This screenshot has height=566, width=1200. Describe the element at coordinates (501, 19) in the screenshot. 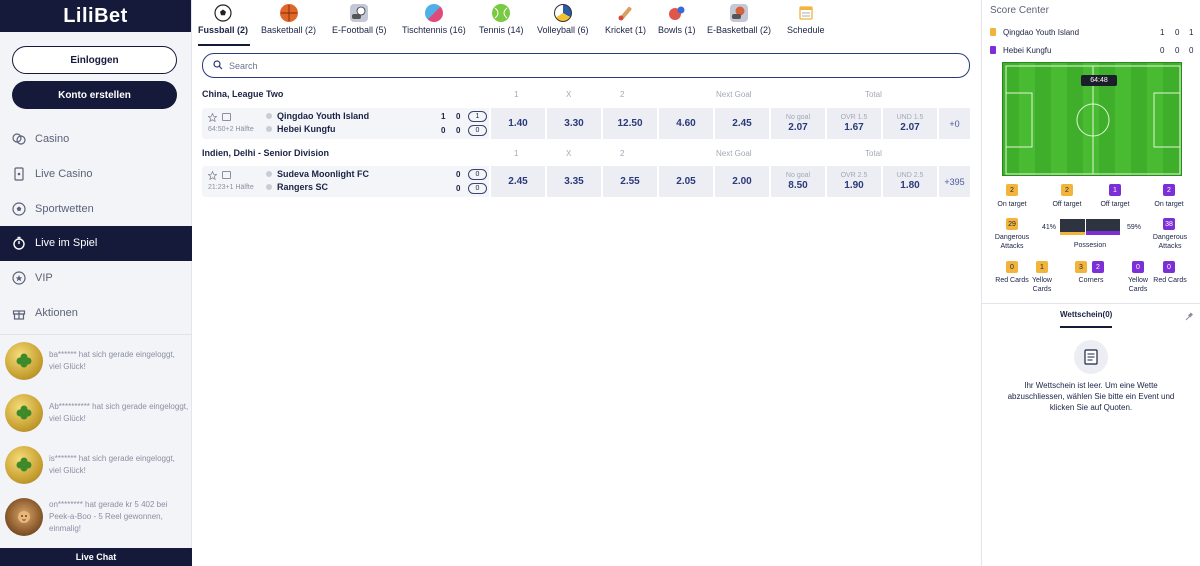

I see `tab-tennis: Tennis (14)` at that location.